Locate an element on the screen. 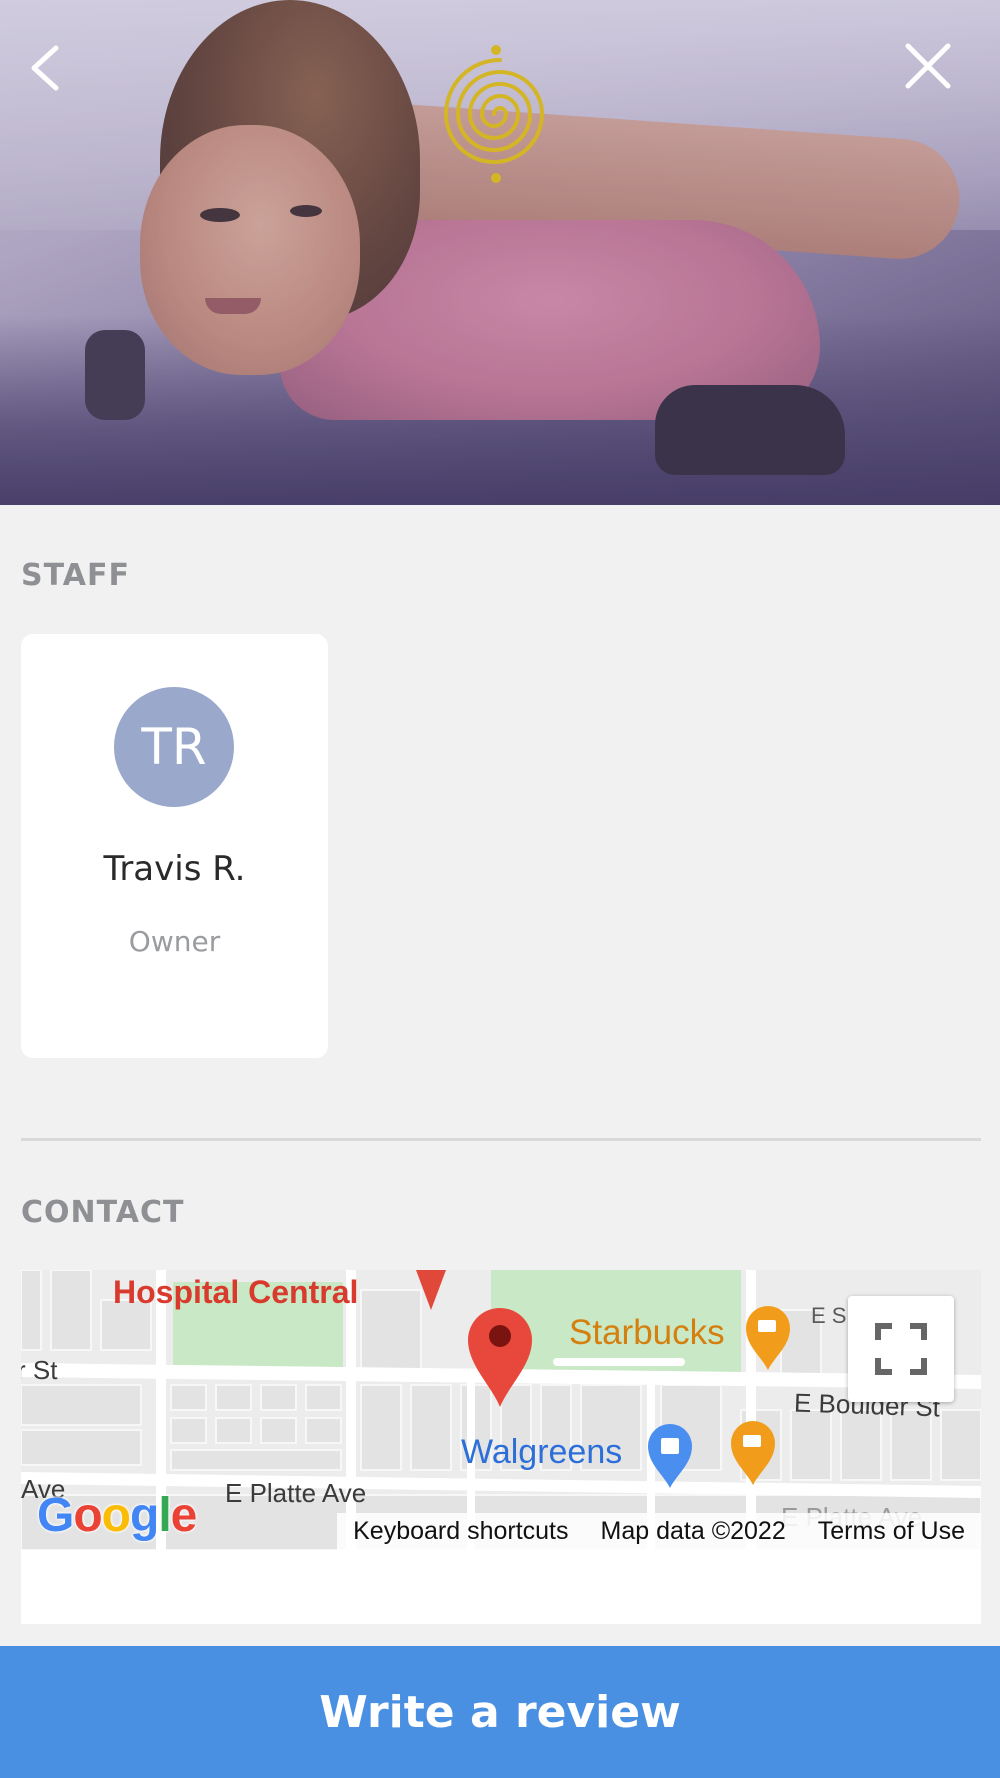 The width and height of the screenshot is (1000, 1778). close-icon is located at coordinates (928, 66).